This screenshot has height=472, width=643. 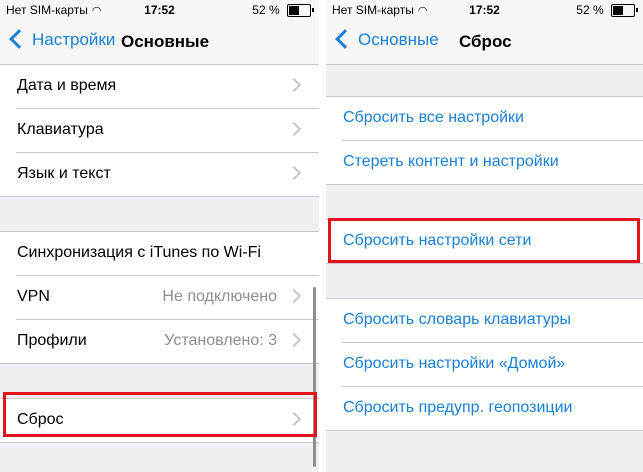 What do you see at coordinates (167, 87) in the screenshot?
I see `row-date-time: Дата и время` at bounding box center [167, 87].